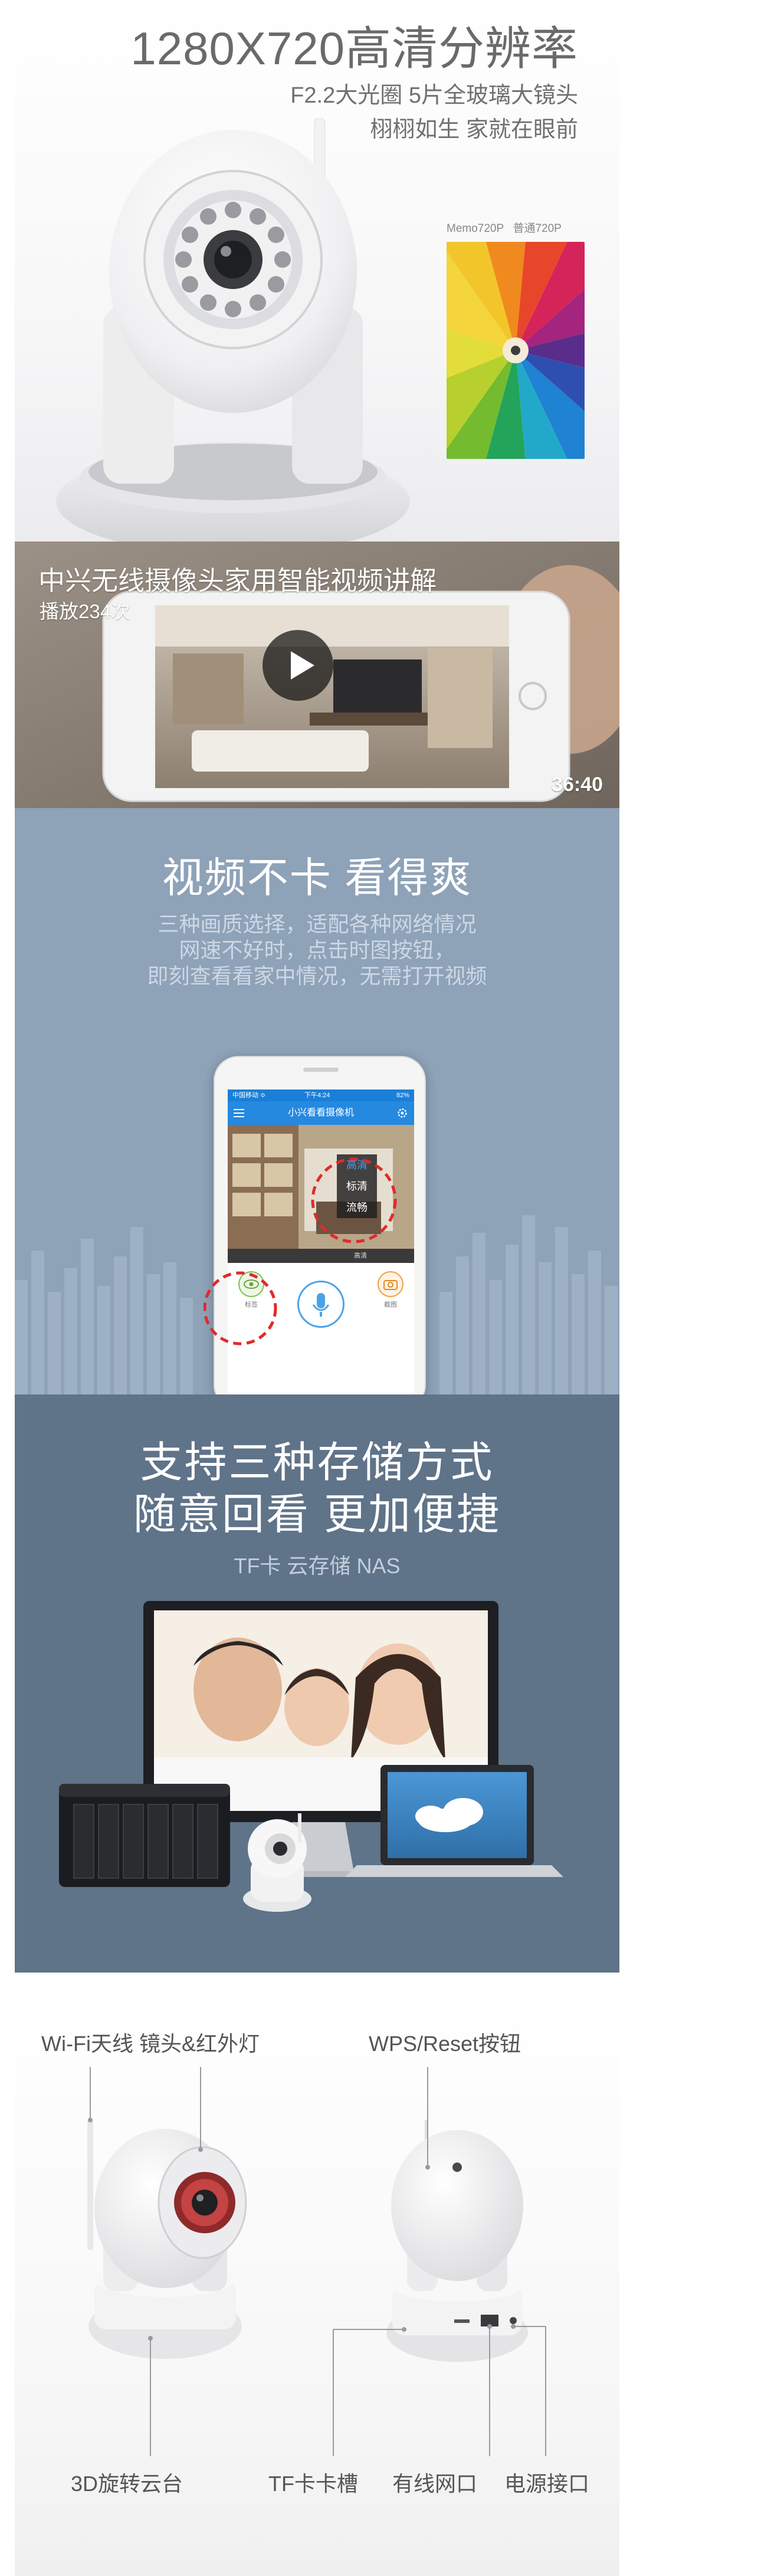  Describe the element at coordinates (317, 976) in the screenshot. I see `smooth-video-desc-3: 即刻查看看家中情况，无需打开视频` at that location.